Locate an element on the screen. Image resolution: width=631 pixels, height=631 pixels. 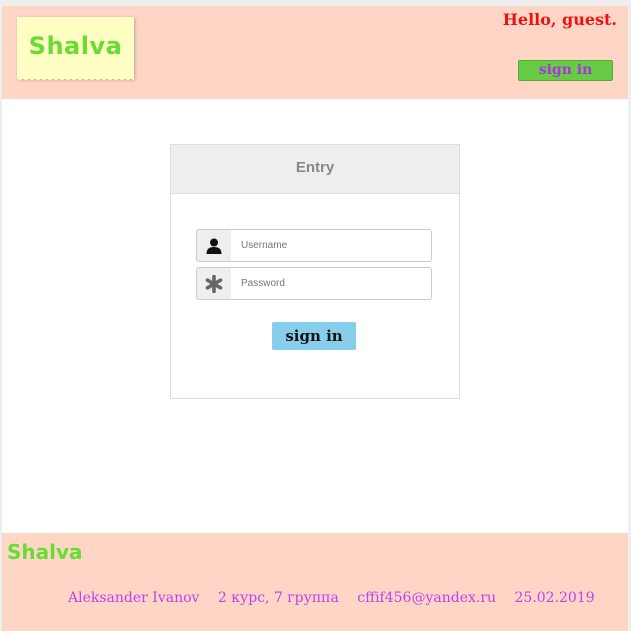
footer-group: 2 курс, 7 группа is located at coordinates (278, 598).